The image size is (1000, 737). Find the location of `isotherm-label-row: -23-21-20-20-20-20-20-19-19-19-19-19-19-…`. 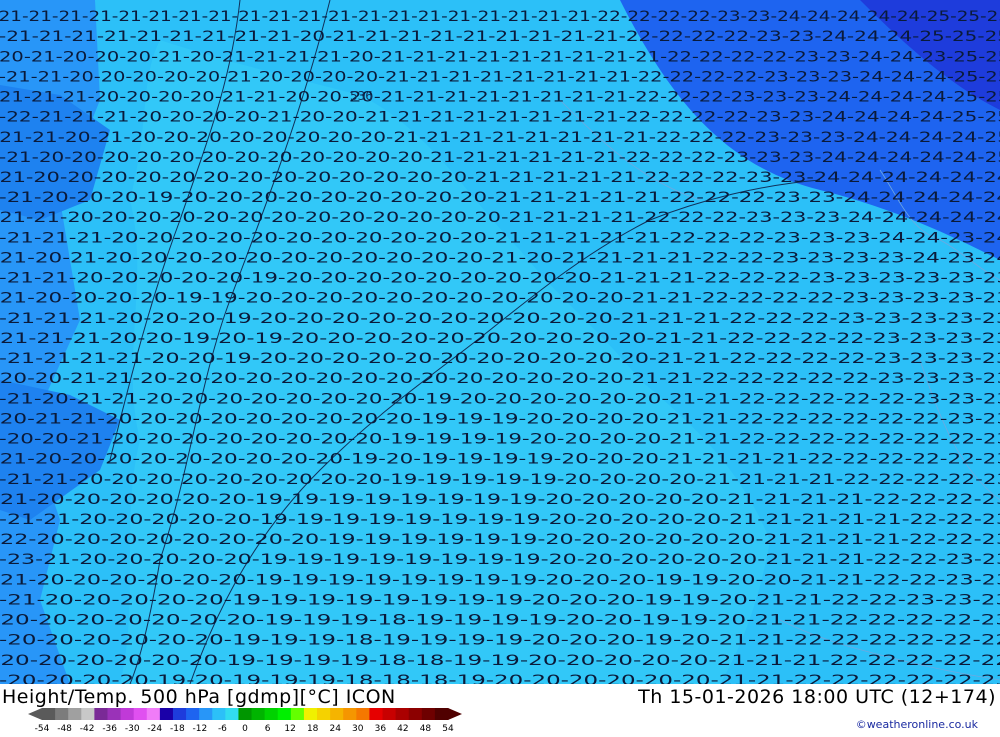

isotherm-label-row: -23-21-20-20-20-20-20-19-19-19-19-19-19-… is located at coordinates (500, 560).